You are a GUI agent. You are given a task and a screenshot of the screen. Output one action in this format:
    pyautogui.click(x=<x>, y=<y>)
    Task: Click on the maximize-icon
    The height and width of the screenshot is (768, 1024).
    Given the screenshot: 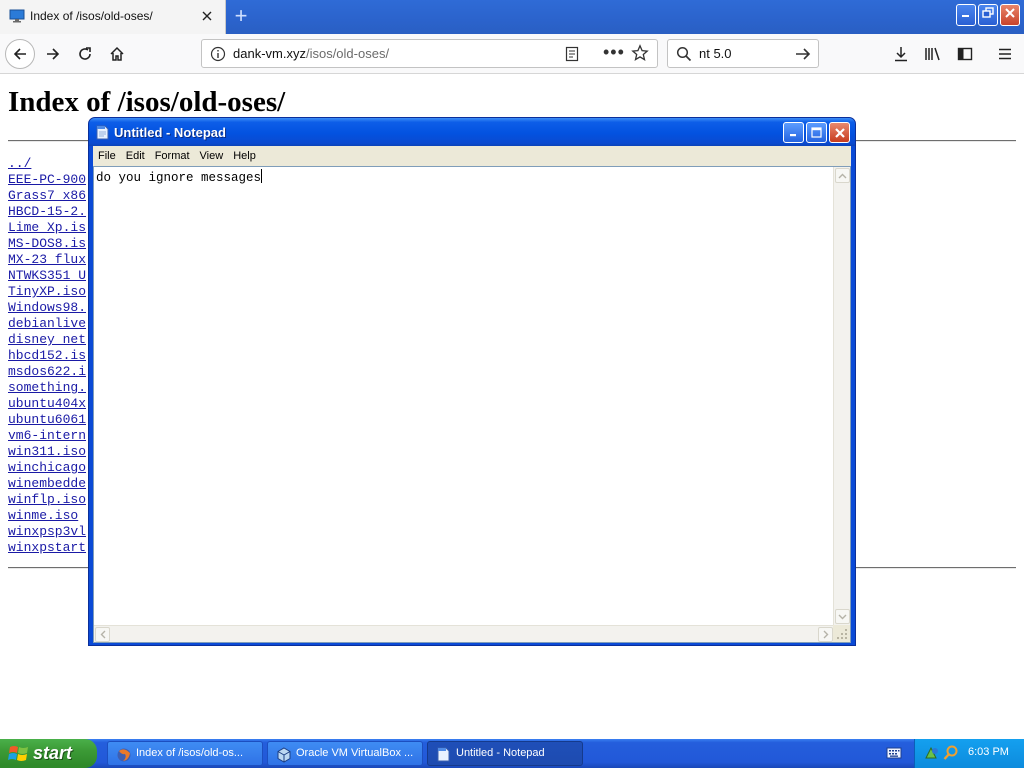 What is the action you would take?
    pyautogui.click(x=816, y=132)
    